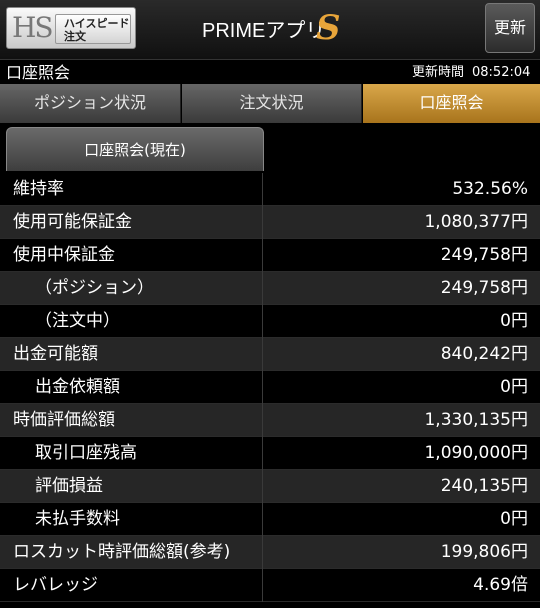 This screenshot has width=540, height=608. Describe the element at coordinates (270, 486) in the screenshot. I see `table-row: 評価損益 240,135円` at that location.